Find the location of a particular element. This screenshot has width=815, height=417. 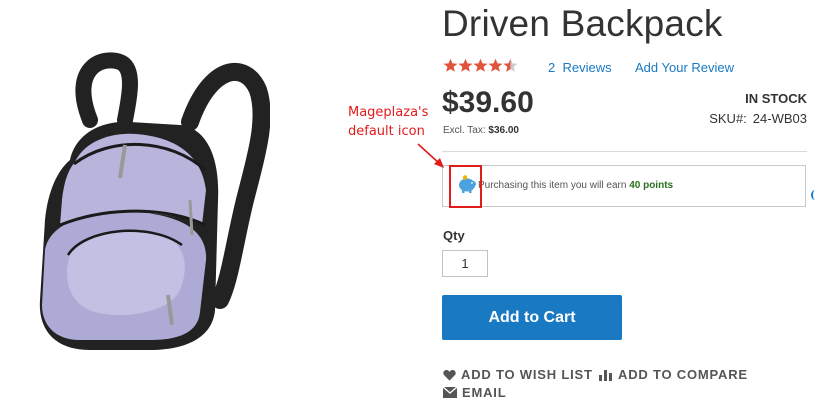

heart-icon is located at coordinates (449, 375).